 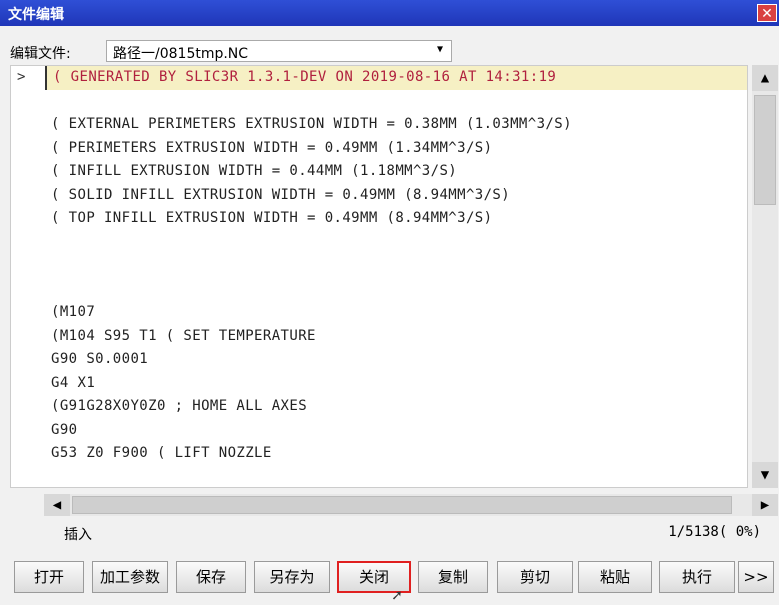 What do you see at coordinates (765, 505) in the screenshot?
I see `scroll-right-icon: ▶` at bounding box center [765, 505].